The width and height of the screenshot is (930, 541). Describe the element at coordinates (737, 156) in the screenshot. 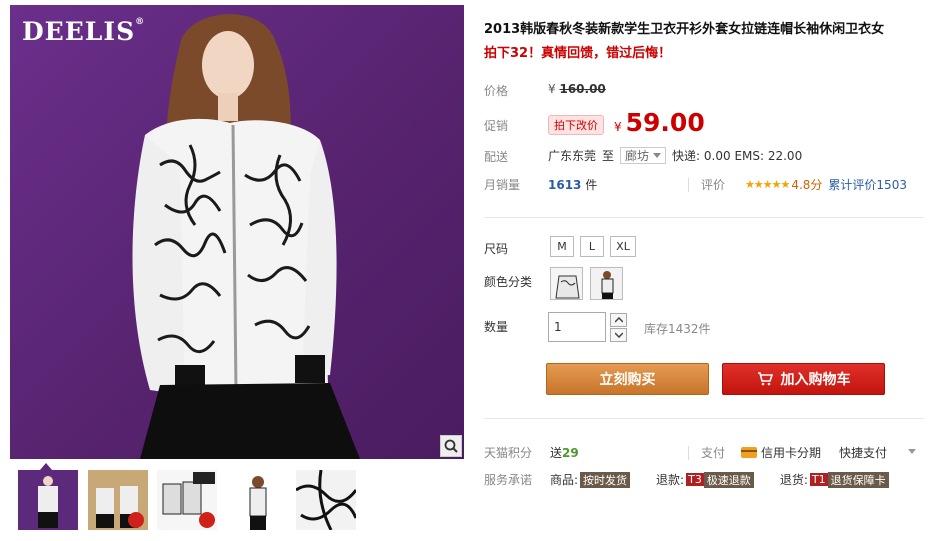

I see `shipping-fees: 快递: 0.00 EMS: 22.00` at that location.